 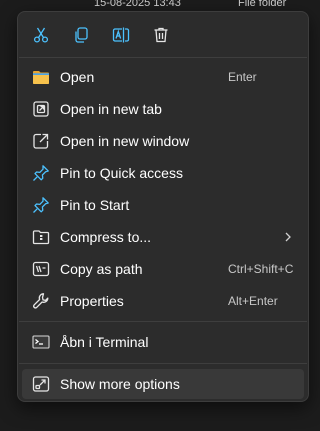 I want to click on copy-button, so click(x=81, y=35).